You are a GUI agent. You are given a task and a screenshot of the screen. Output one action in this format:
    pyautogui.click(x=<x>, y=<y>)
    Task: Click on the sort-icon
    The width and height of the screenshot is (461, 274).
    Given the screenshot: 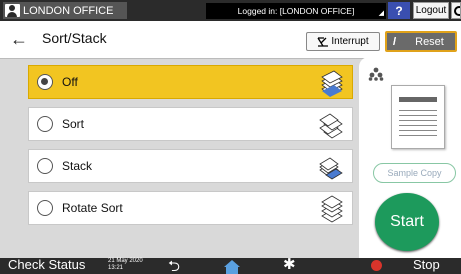 What is the action you would take?
    pyautogui.click(x=331, y=126)
    